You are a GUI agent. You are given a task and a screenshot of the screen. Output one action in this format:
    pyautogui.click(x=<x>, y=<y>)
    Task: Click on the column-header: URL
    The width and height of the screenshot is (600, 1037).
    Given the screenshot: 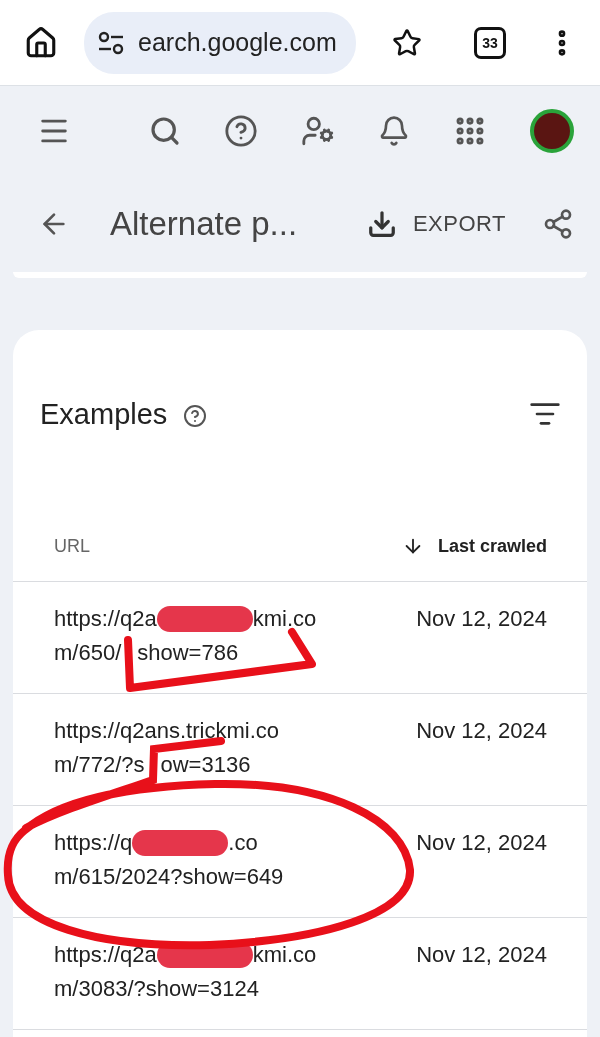 What is the action you would take?
    pyautogui.click(x=72, y=546)
    